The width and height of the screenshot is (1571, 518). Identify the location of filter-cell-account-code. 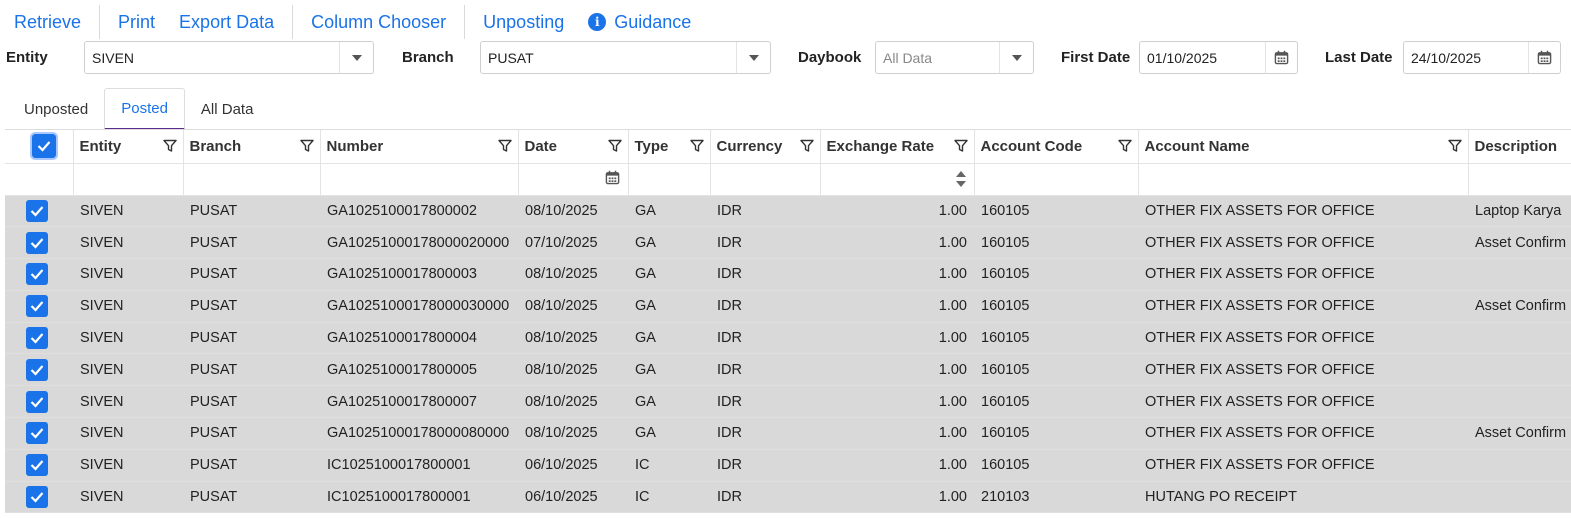
(1056, 179).